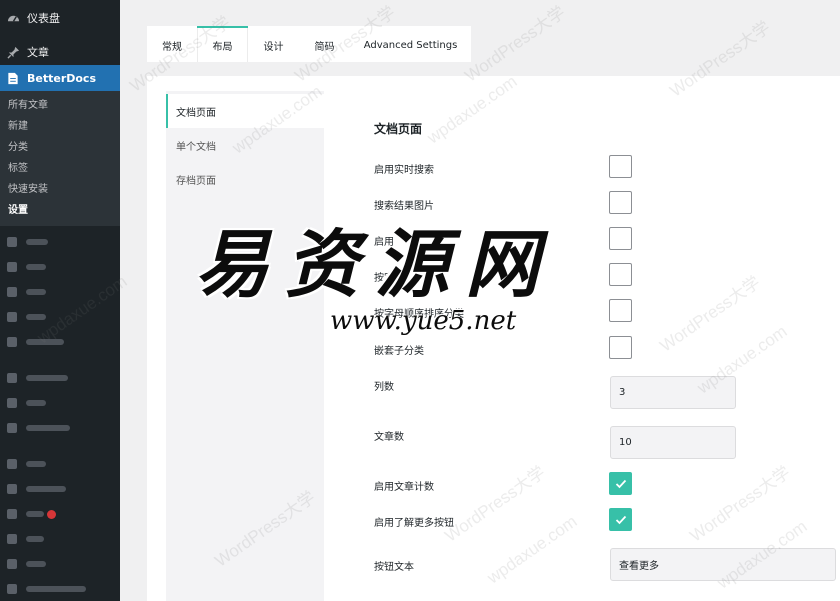  What do you see at coordinates (13, 52) in the screenshot?
I see `pin-icon` at bounding box center [13, 52].